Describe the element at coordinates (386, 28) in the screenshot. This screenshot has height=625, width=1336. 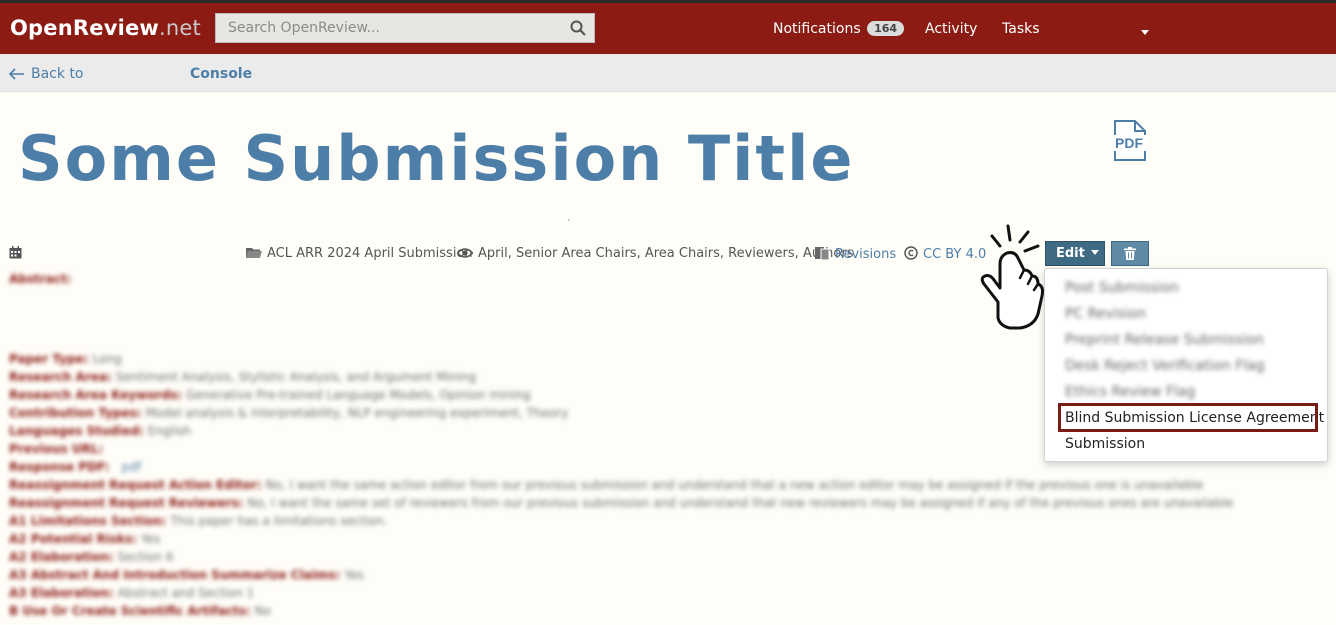
I see `search-input` at that location.